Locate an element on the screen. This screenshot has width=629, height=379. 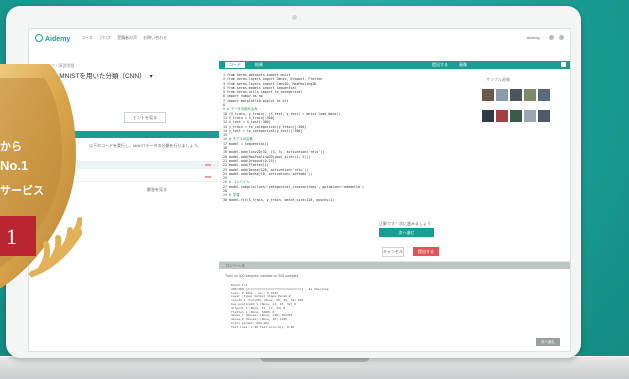
output-next-button: 次へ進む is located at coordinates (548, 342).